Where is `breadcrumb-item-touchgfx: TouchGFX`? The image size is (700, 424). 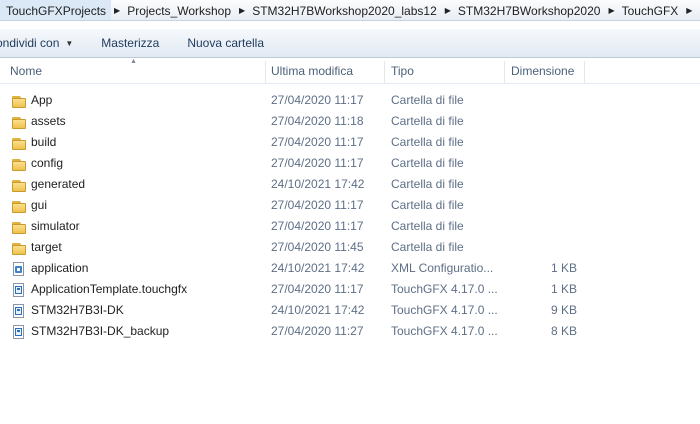
breadcrumb-item-touchgfx: TouchGFX is located at coordinates (651, 10).